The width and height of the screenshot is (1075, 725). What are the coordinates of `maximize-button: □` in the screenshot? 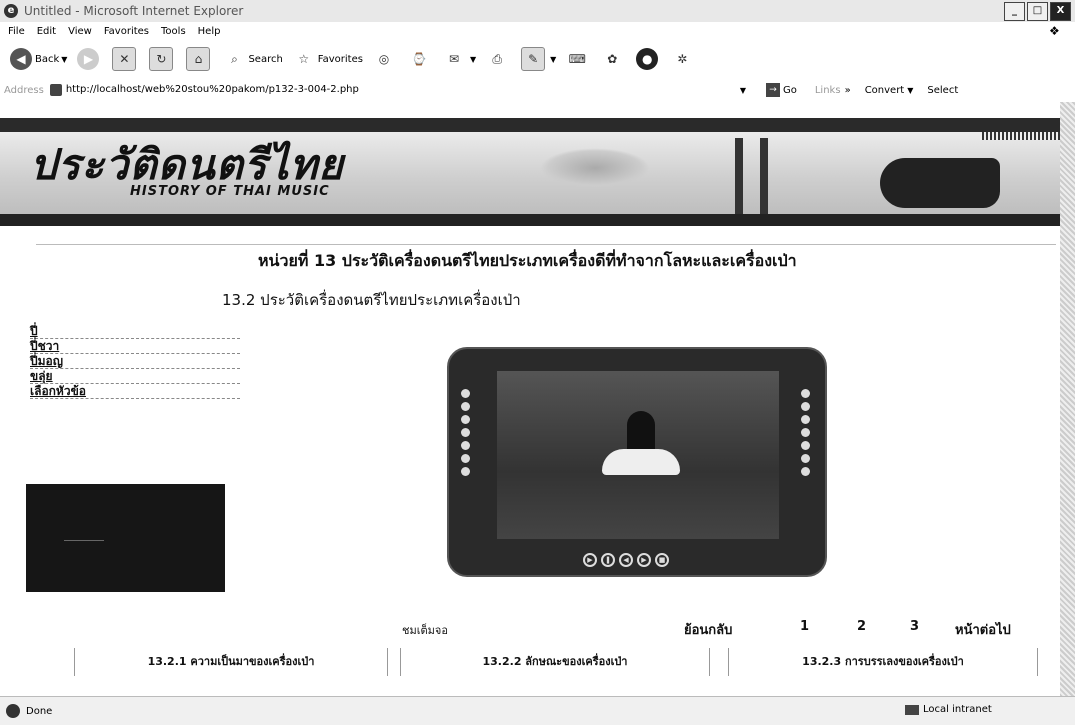 It's located at (1037, 11).